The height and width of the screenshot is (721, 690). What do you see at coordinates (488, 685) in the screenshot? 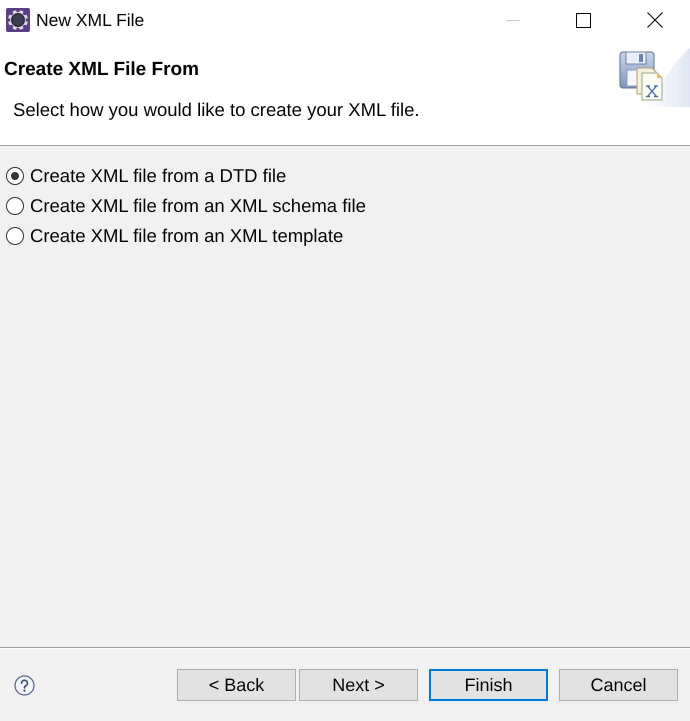
I see `dialog-button: Finish` at bounding box center [488, 685].